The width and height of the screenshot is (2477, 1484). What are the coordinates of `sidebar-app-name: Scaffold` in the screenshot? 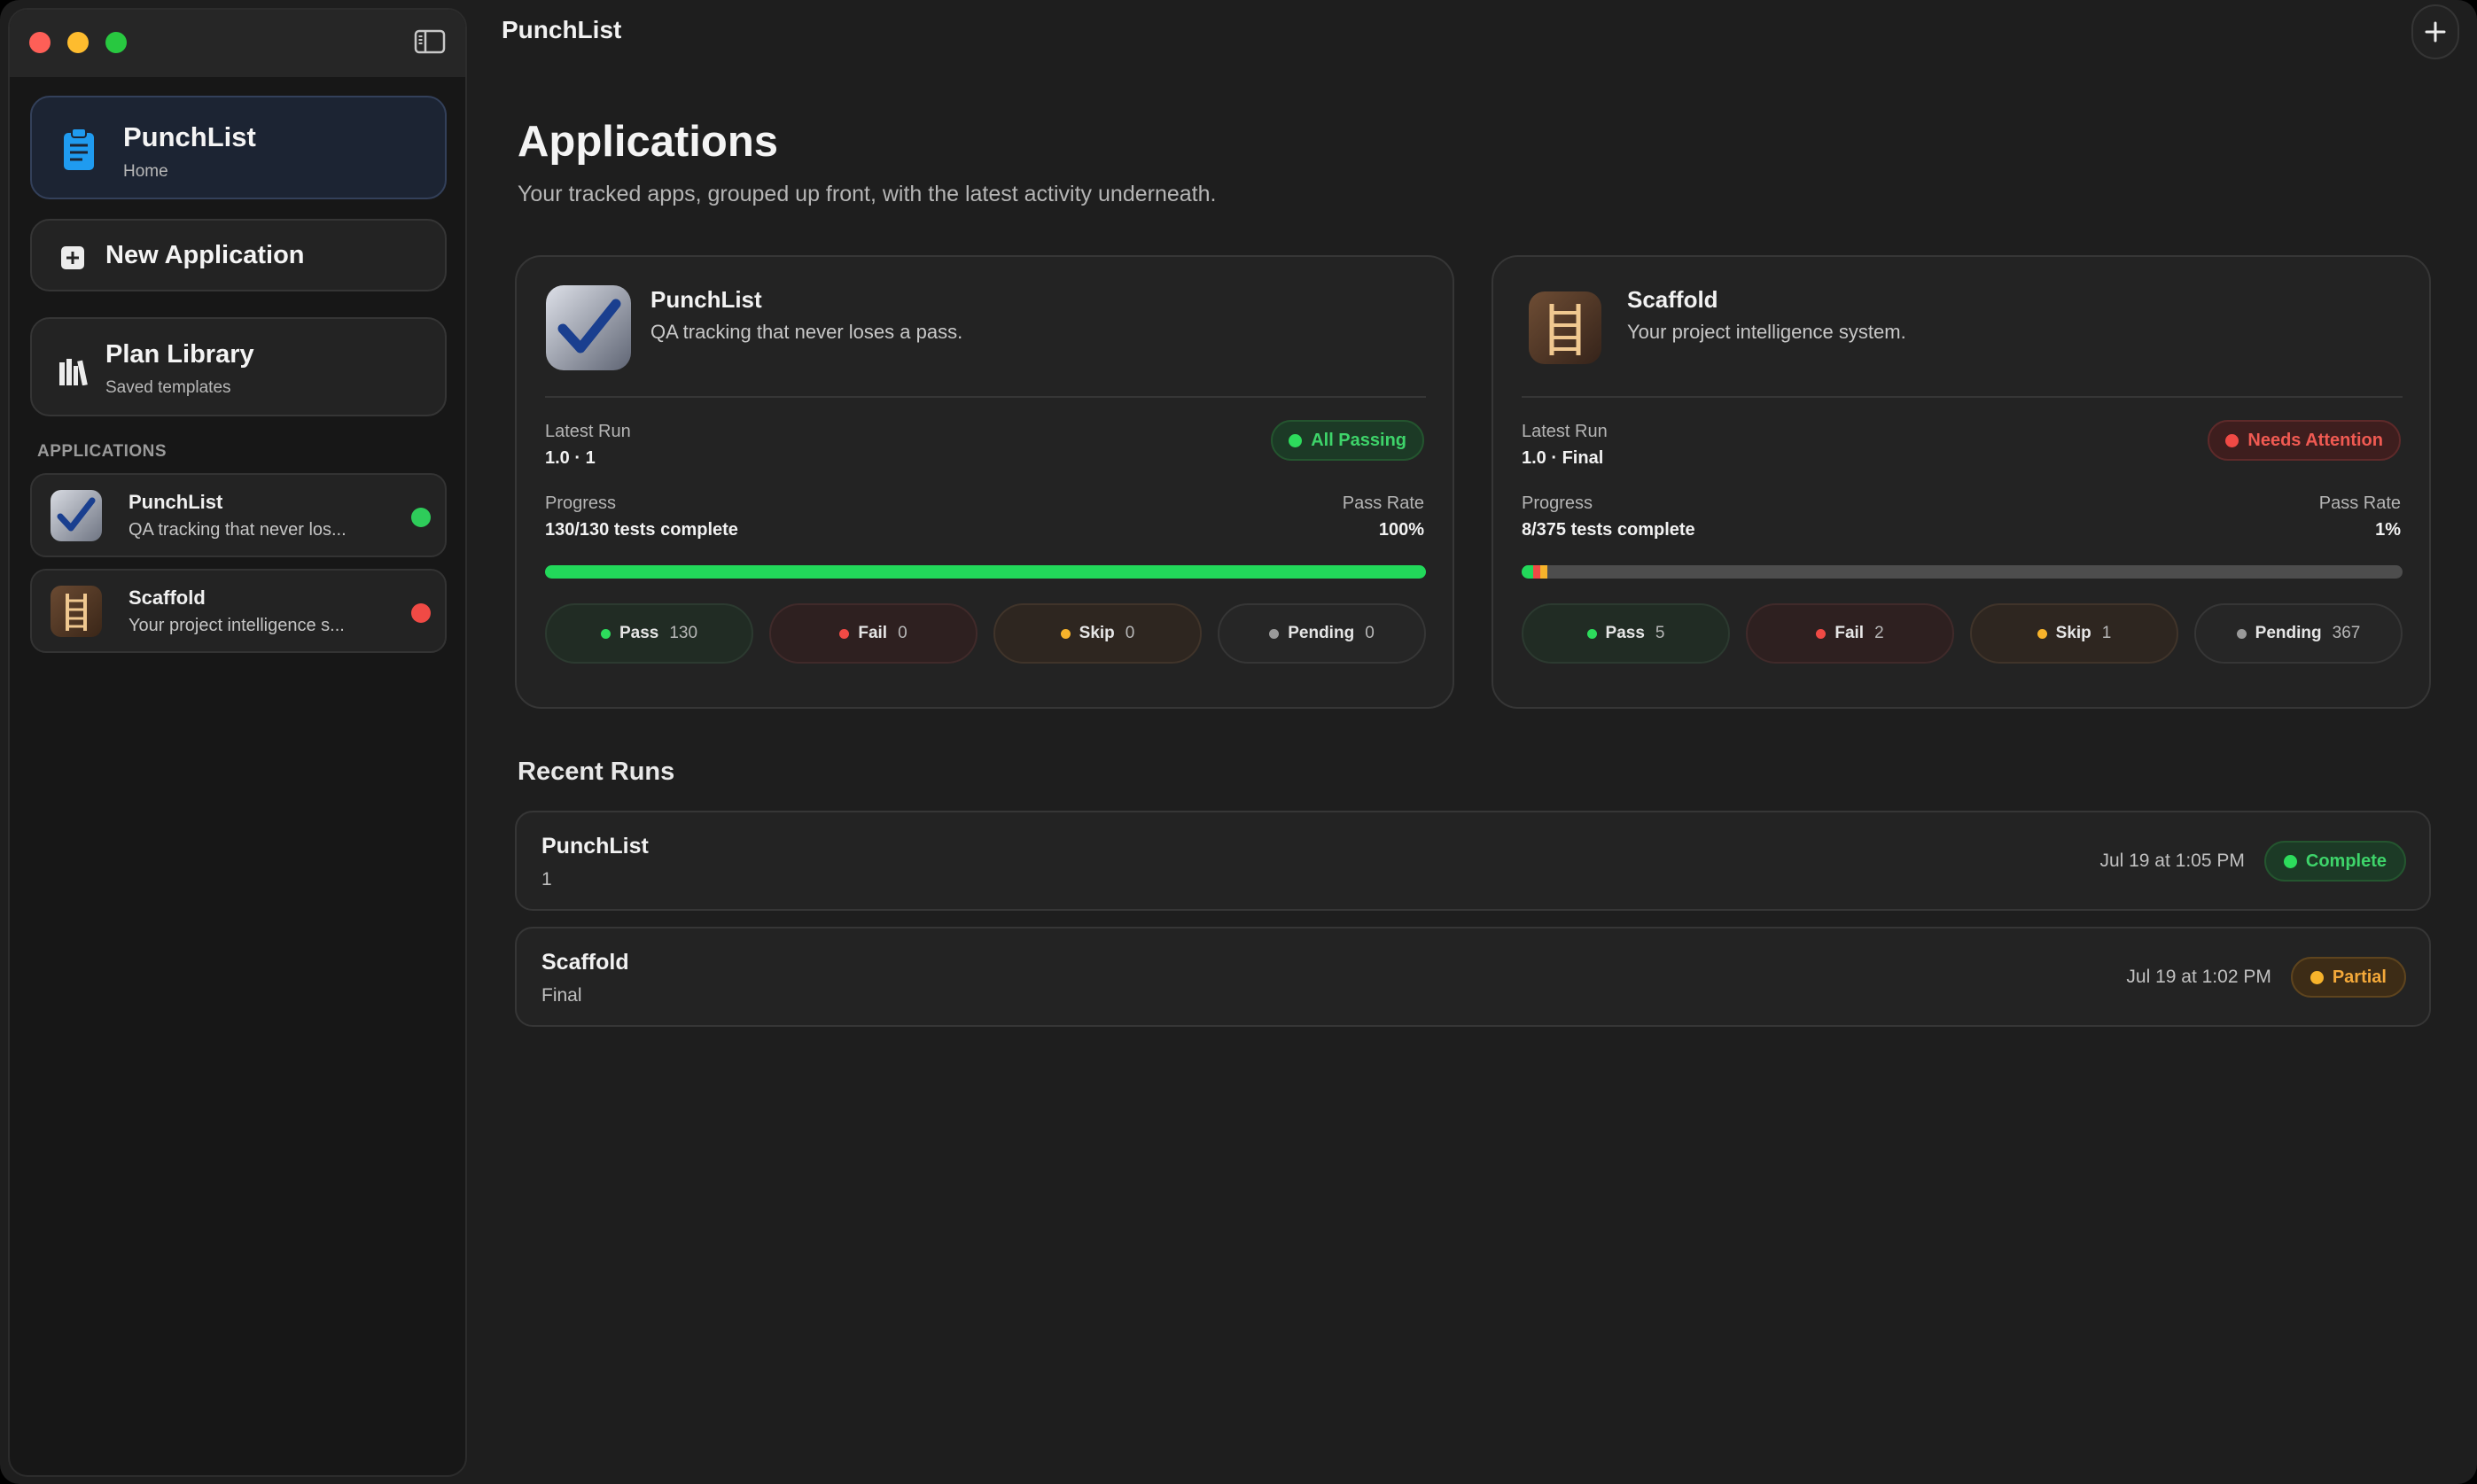 It's located at (167, 598).